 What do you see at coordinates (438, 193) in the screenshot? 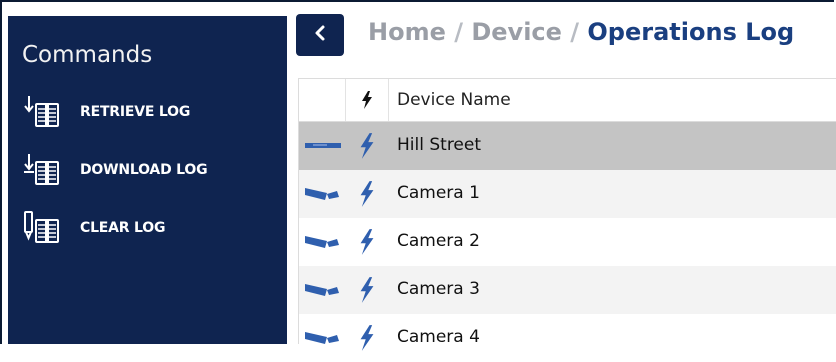
I see `device-name: Camera 1` at bounding box center [438, 193].